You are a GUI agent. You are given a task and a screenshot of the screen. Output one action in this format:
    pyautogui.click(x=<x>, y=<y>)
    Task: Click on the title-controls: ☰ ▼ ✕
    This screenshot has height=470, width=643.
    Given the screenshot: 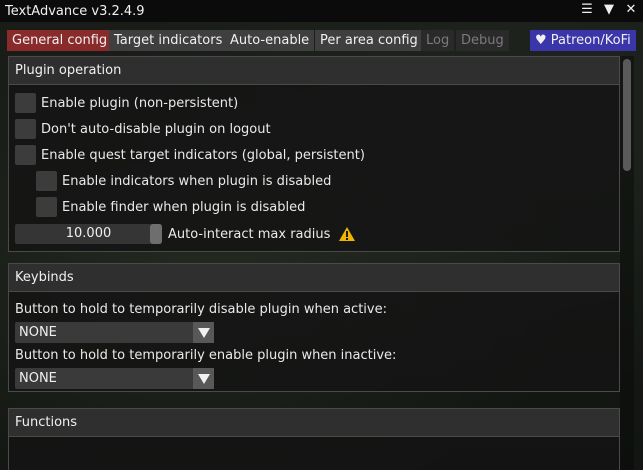 What is the action you would take?
    pyautogui.click(x=609, y=10)
    